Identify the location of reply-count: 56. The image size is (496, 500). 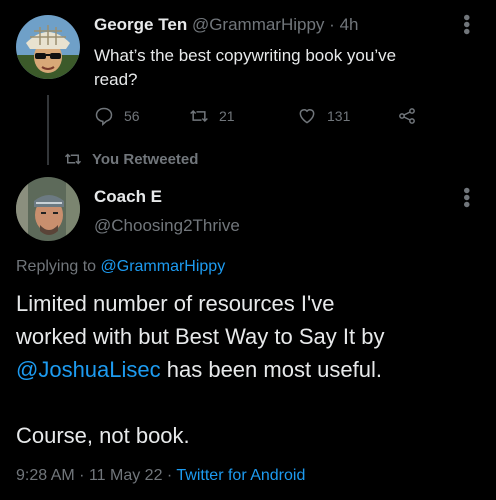
(132, 116).